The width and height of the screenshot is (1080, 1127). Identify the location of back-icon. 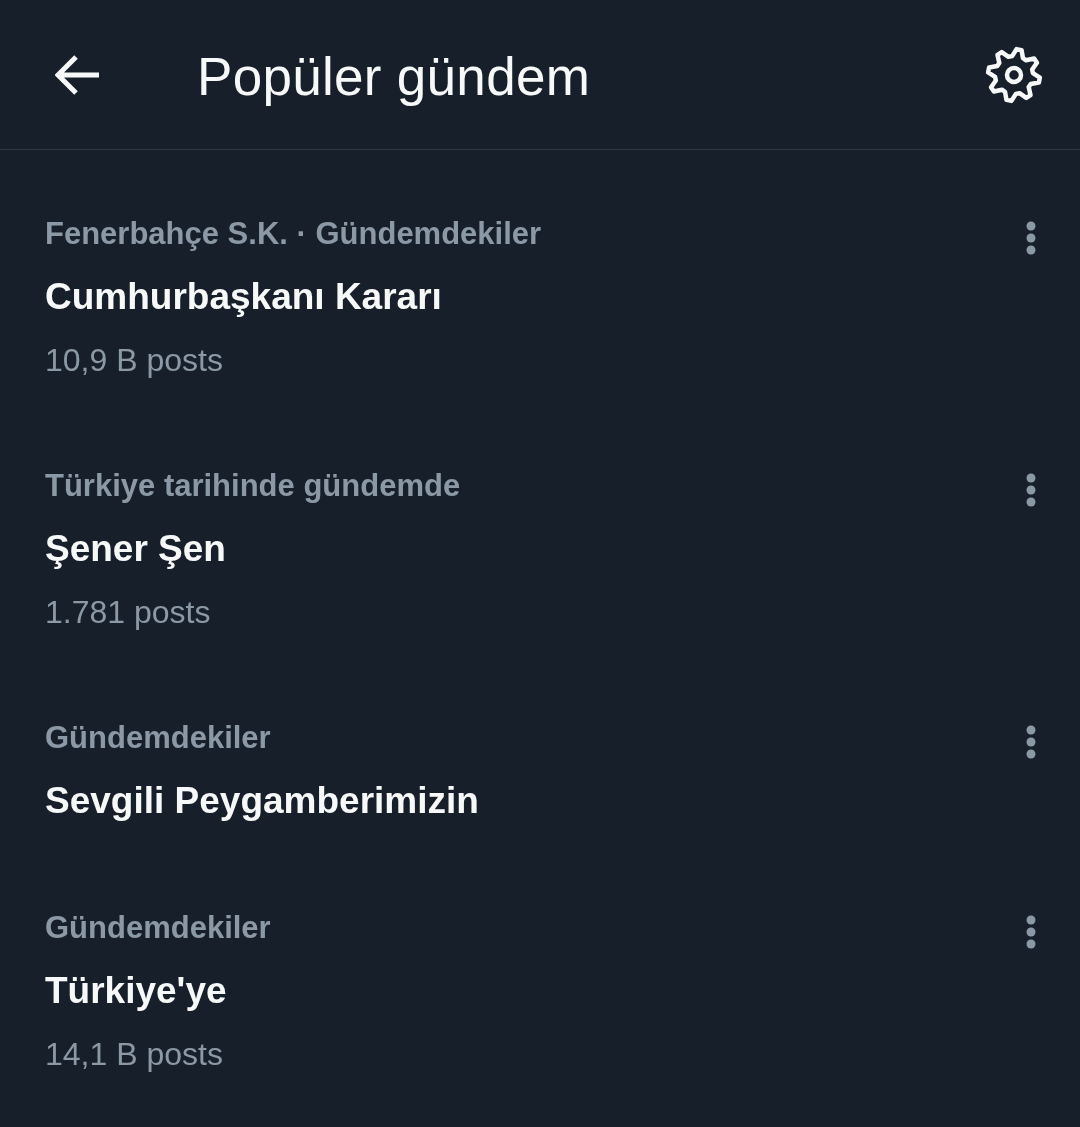
(78, 74).